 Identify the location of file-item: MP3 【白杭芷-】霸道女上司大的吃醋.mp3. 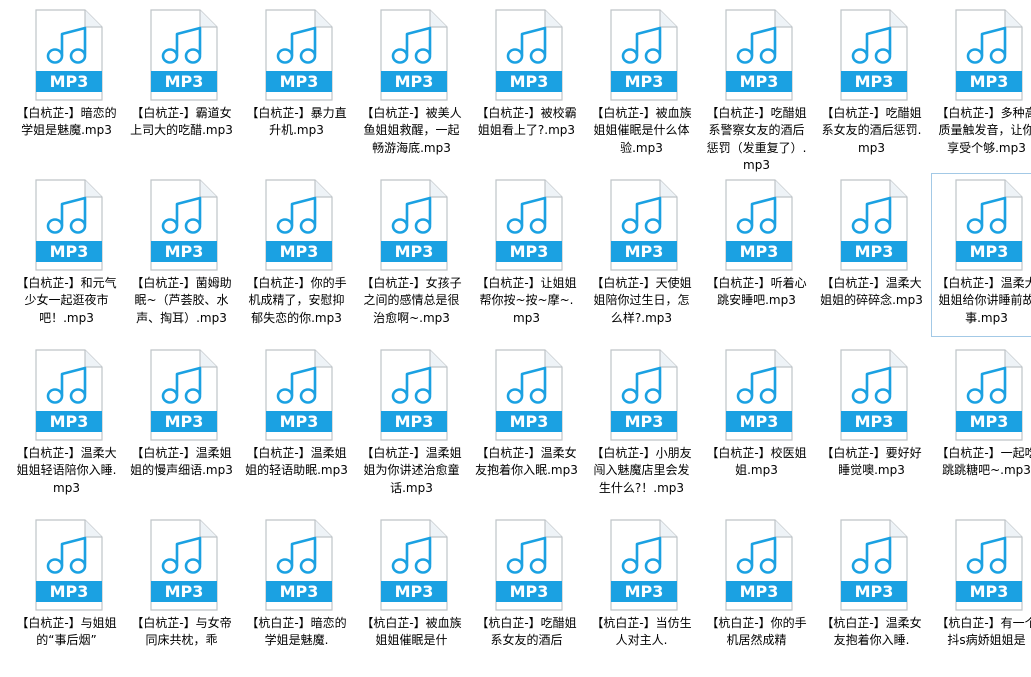
(181, 85).